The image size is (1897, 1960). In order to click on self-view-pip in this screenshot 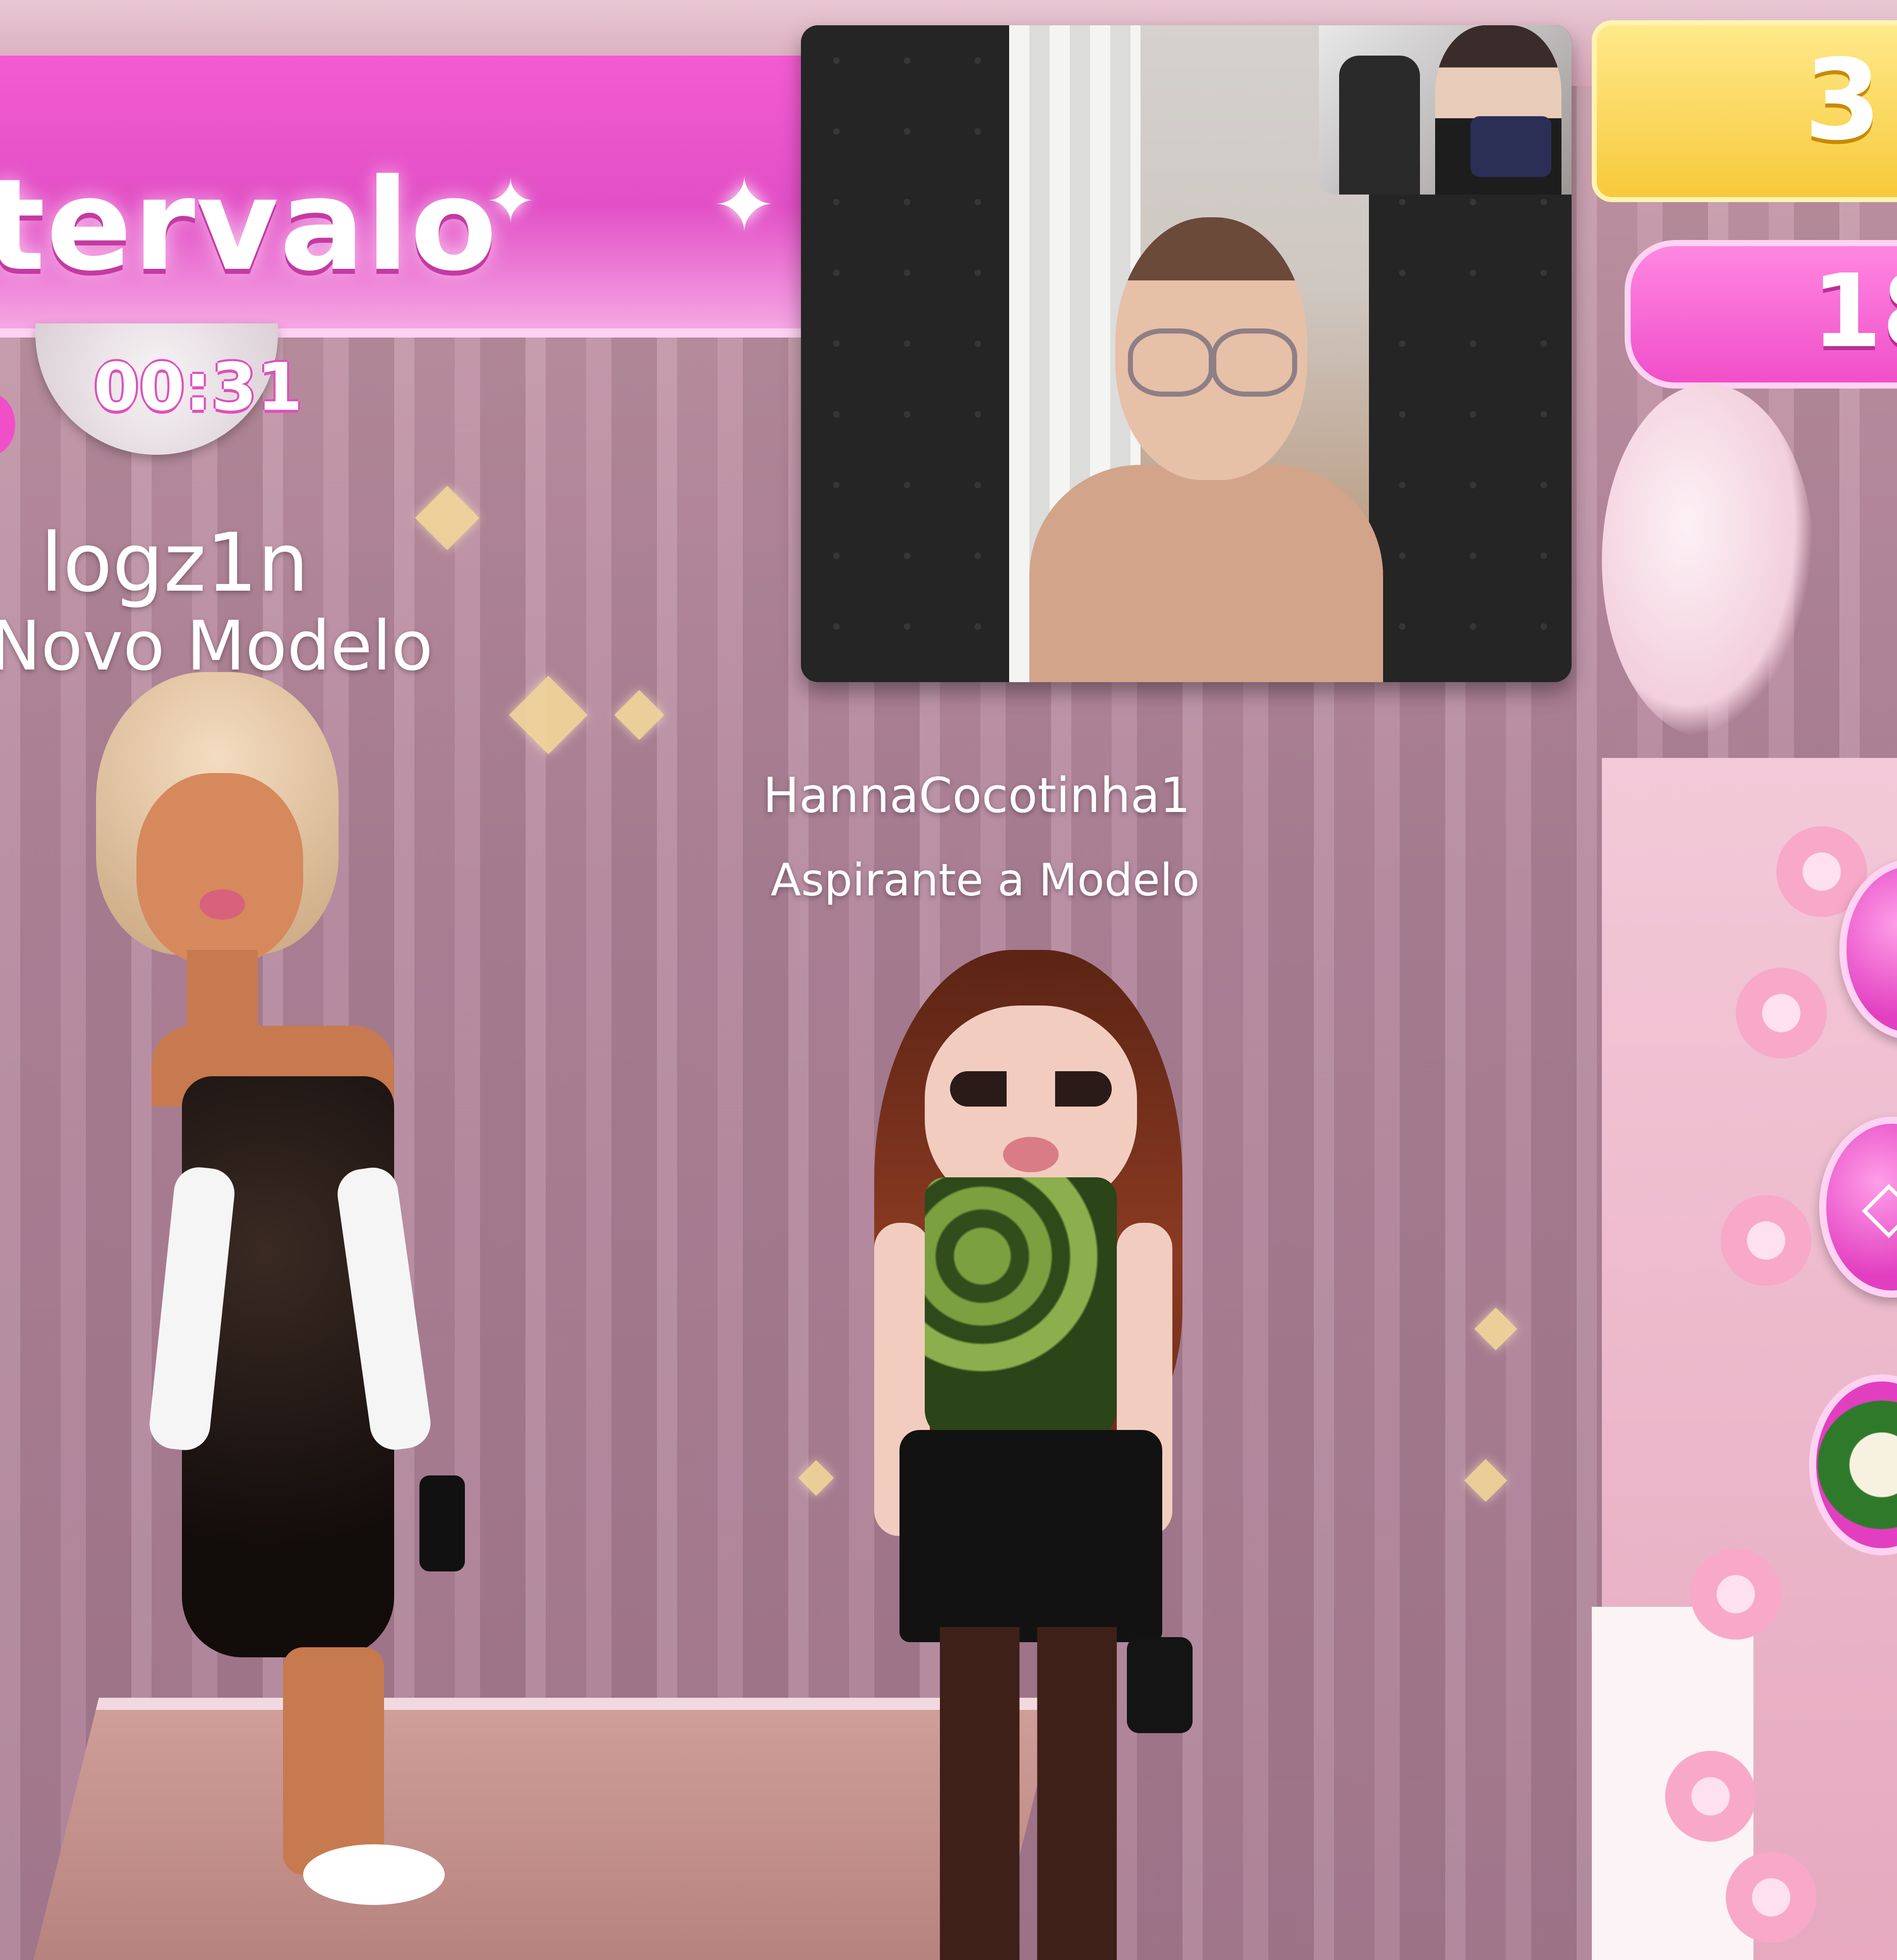, I will do `click(1446, 110)`.